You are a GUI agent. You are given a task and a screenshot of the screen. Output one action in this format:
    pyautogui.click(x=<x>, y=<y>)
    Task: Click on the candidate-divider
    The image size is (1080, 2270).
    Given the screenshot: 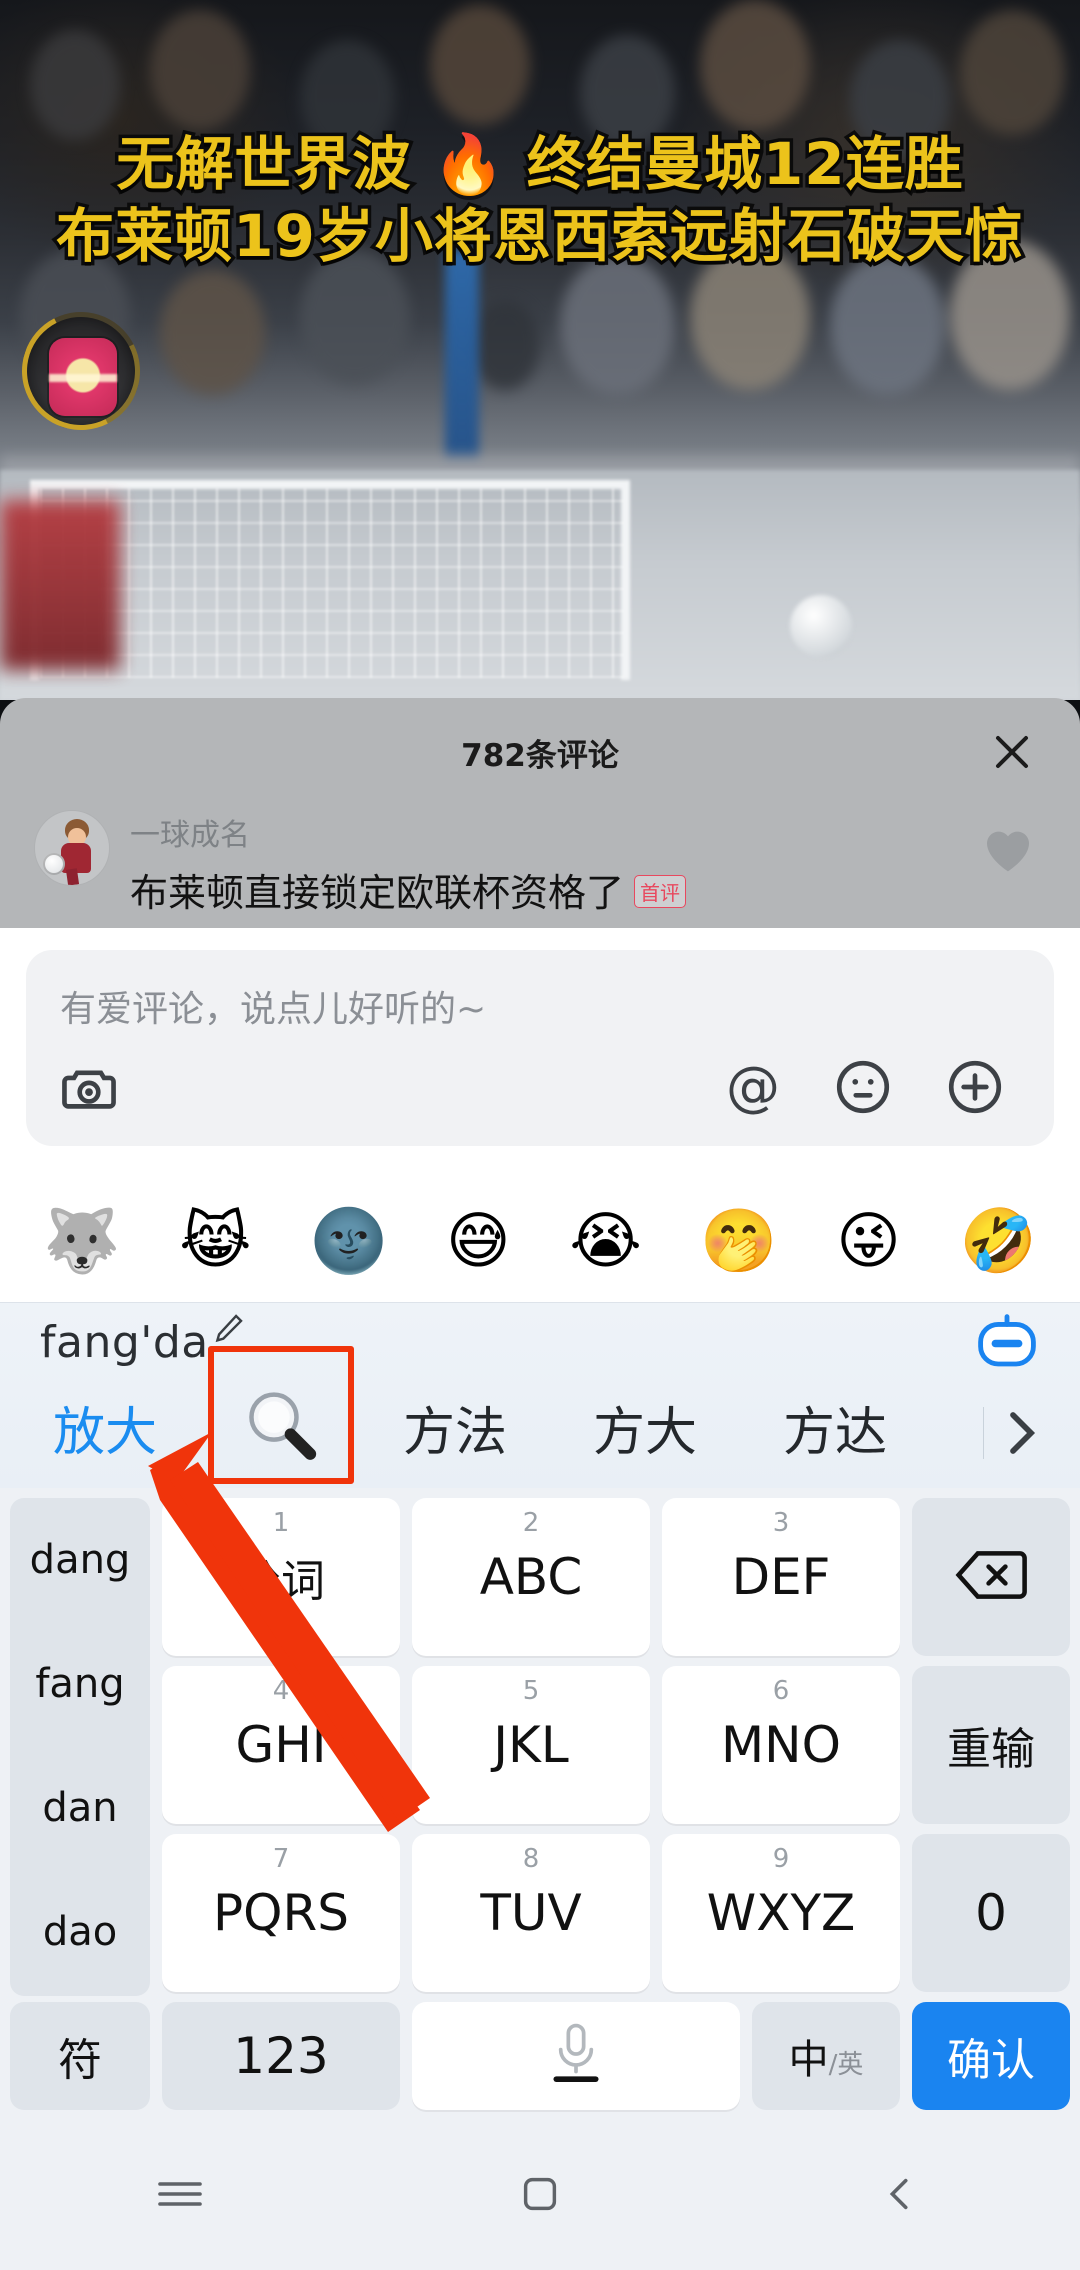 What is the action you would take?
    pyautogui.click(x=983, y=1433)
    